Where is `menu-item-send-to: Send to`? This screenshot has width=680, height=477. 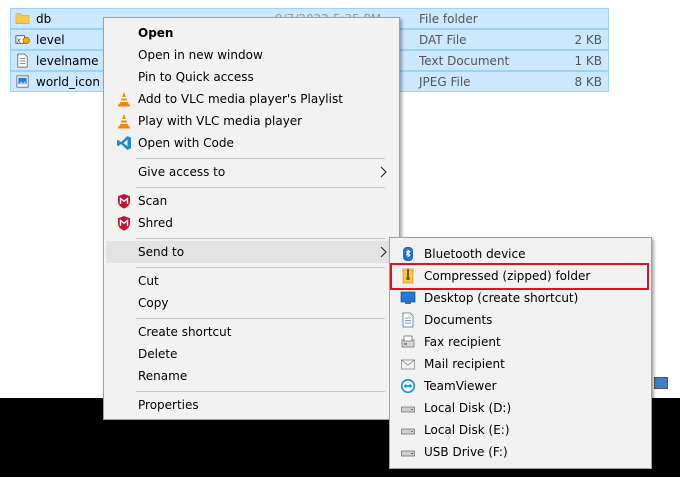
menu-item-send-to: Send to is located at coordinates (251, 252).